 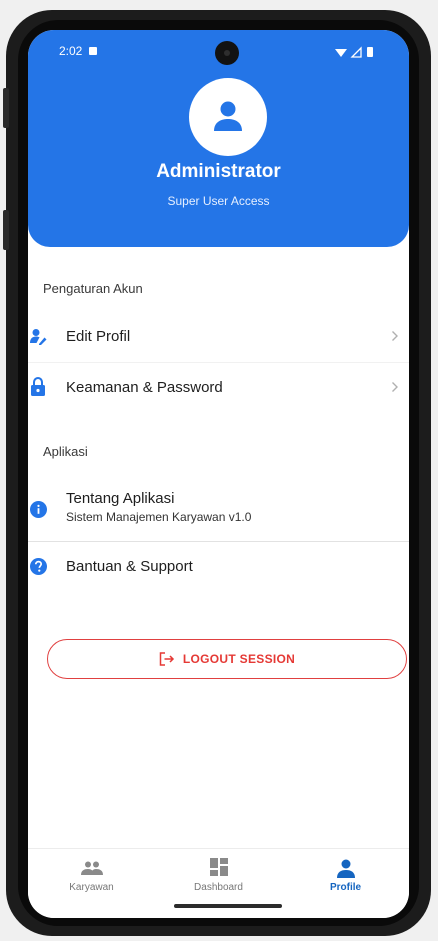 I want to click on nav-tab-profile: Profile, so click(x=345, y=875).